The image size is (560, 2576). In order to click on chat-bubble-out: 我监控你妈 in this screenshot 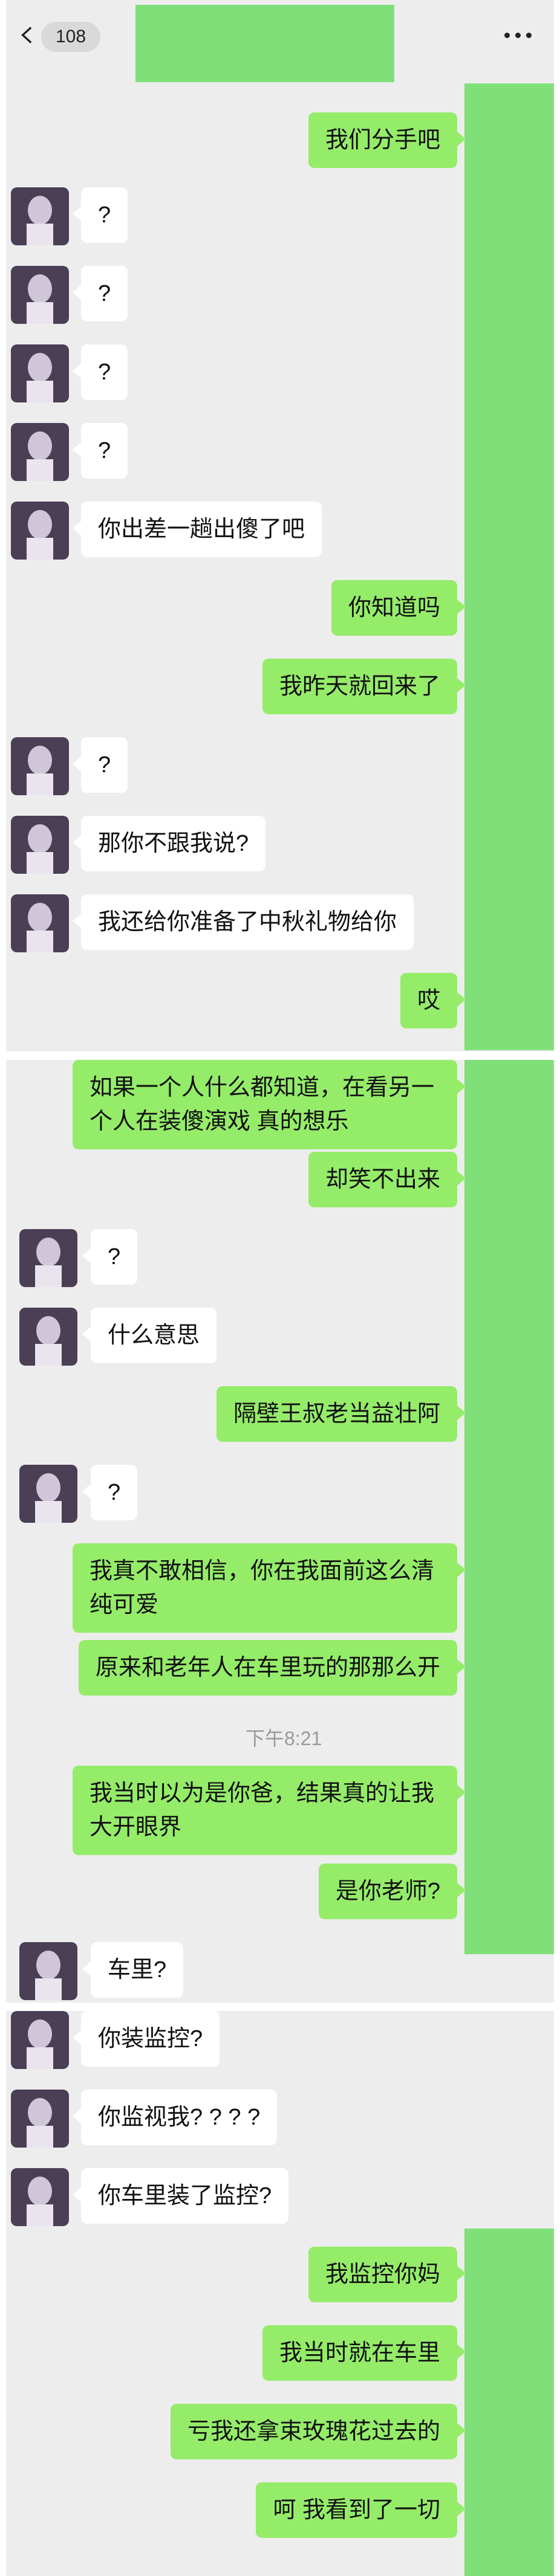, I will do `click(387, 2274)`.